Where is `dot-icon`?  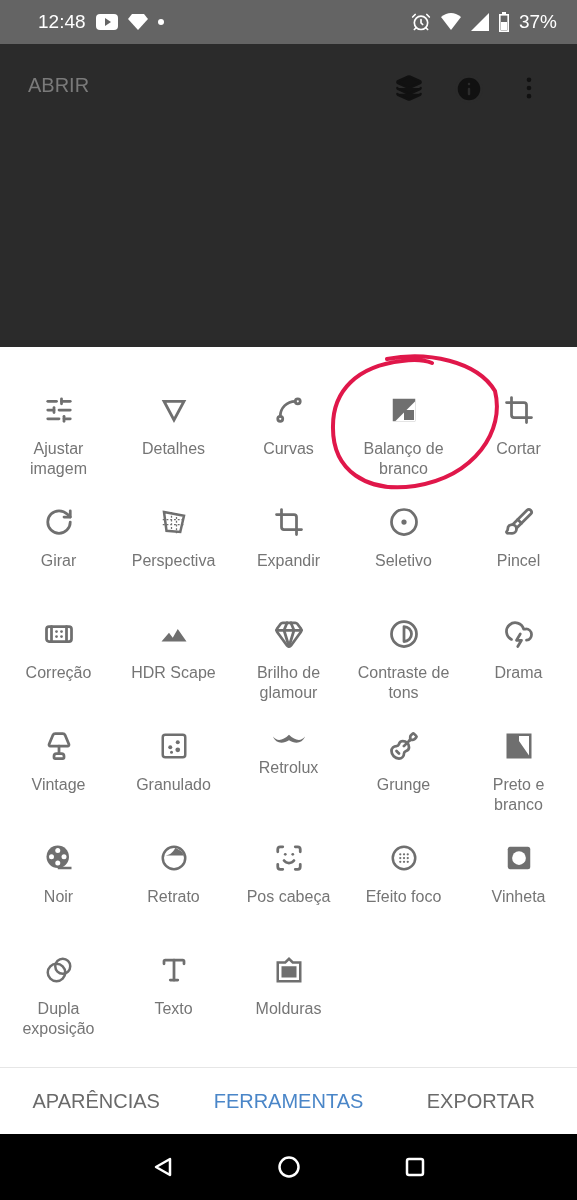 dot-icon is located at coordinates (160, 22).